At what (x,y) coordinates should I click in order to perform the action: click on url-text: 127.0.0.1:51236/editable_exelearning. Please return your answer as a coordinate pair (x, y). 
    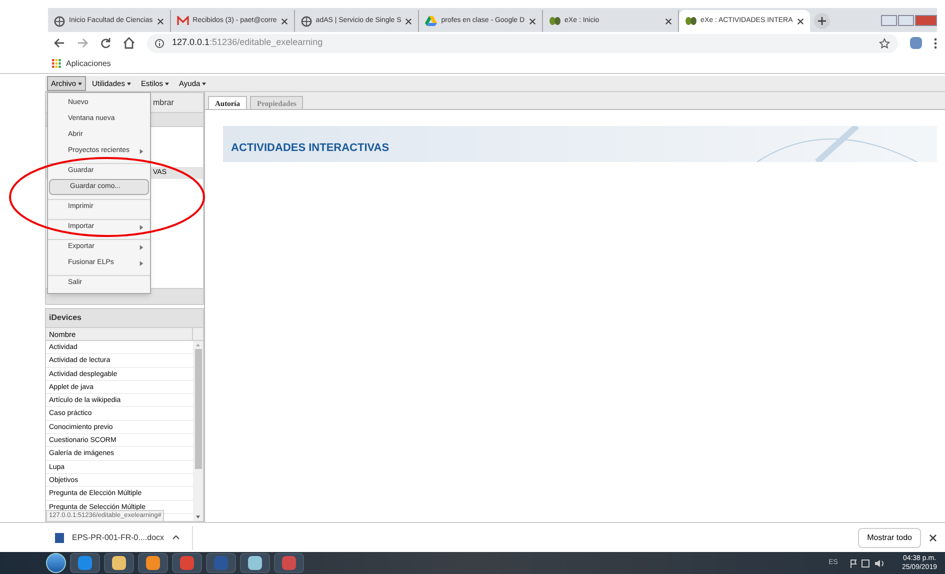
    Looking at the image, I should click on (247, 43).